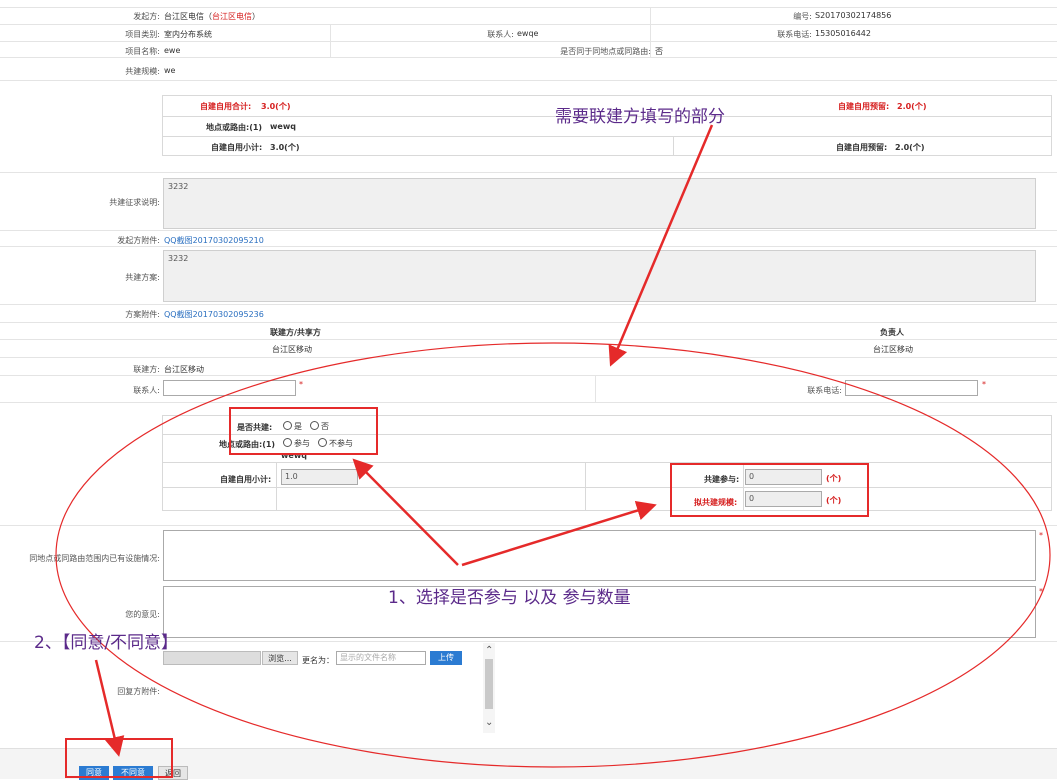 The image size is (1057, 781). I want to click on annotation-note2: 2、【同意/不同意】, so click(106, 643).